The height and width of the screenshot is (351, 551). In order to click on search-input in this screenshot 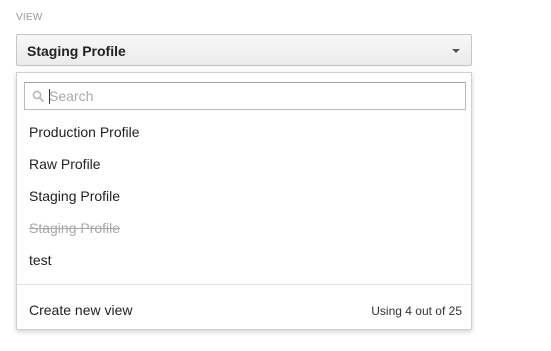, I will do `click(249, 96)`.